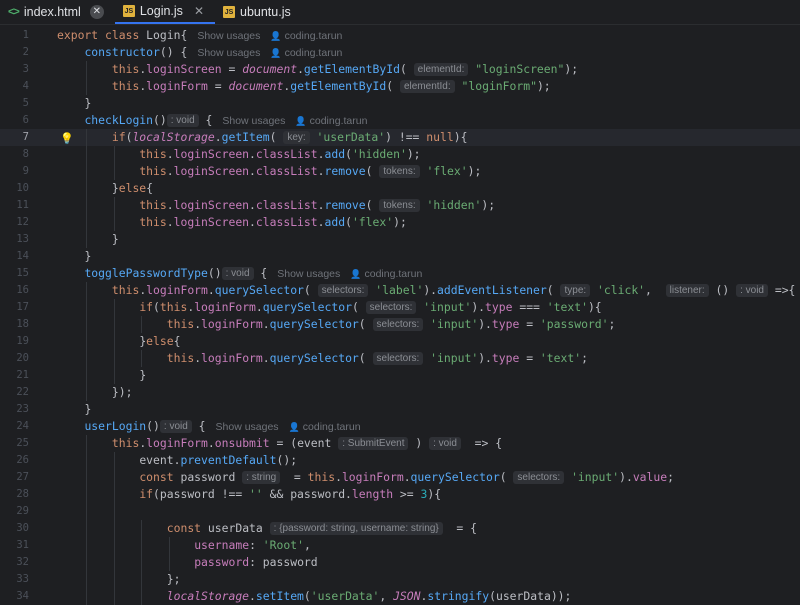 The height and width of the screenshot is (605, 800). What do you see at coordinates (372, 222) in the screenshot?
I see `code-token: 'flex'` at bounding box center [372, 222].